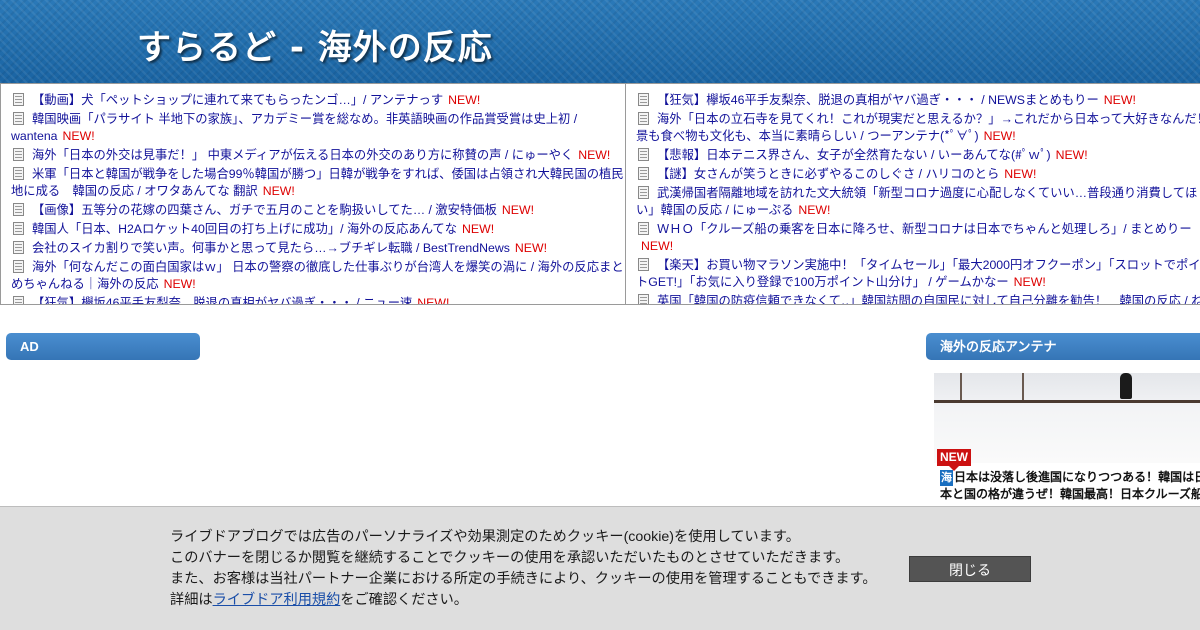 This screenshot has width=1200, height=630. Describe the element at coordinates (954, 460) in the screenshot. I see `new-badge: NEW` at that location.